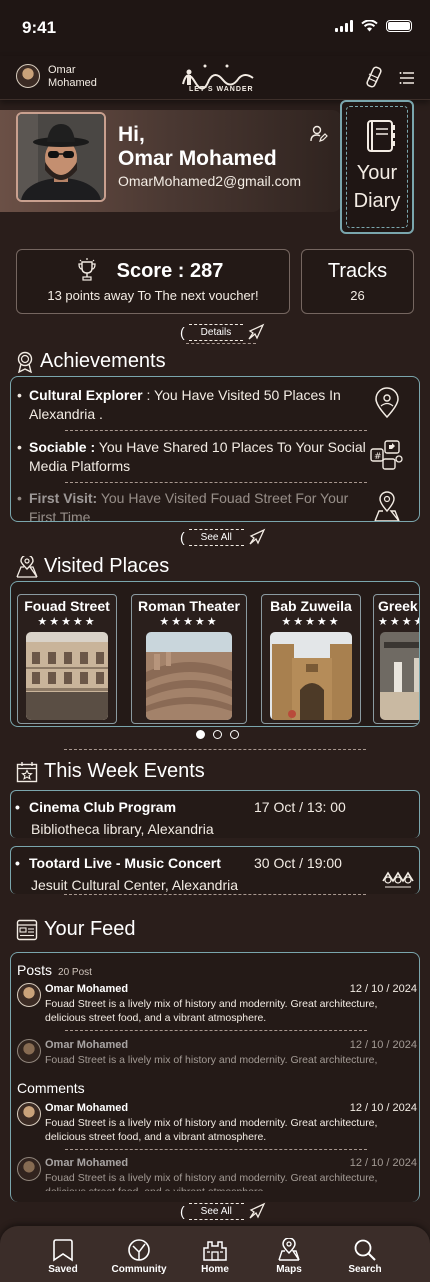 The width and height of the screenshot is (430, 1282). I want to click on details-divider, so click(221, 343).